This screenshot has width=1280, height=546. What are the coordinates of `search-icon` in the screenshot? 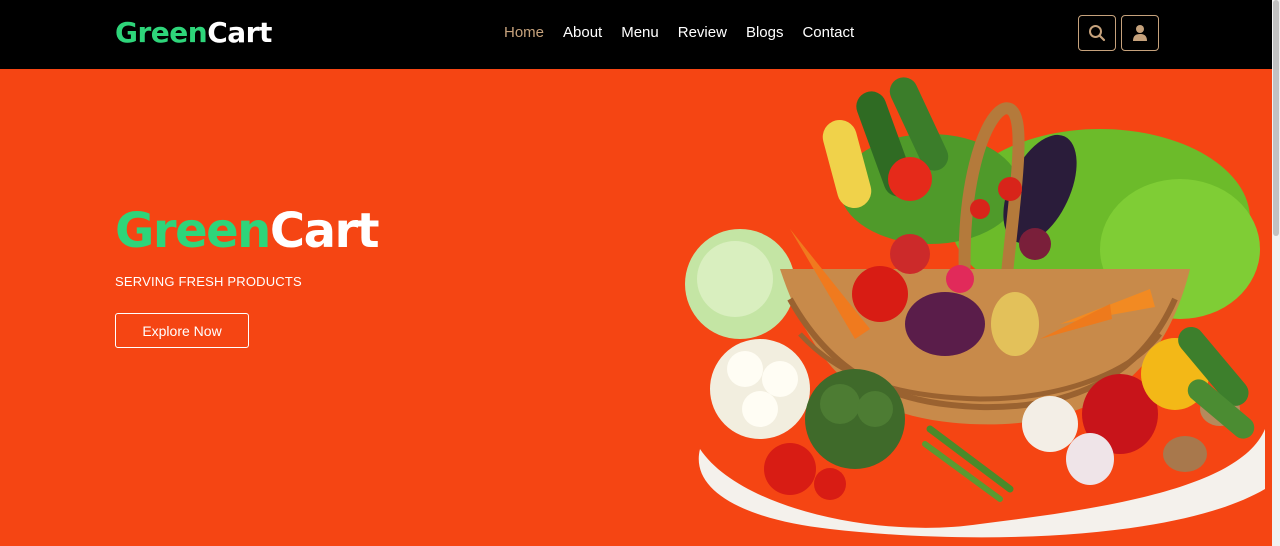 It's located at (1097, 33).